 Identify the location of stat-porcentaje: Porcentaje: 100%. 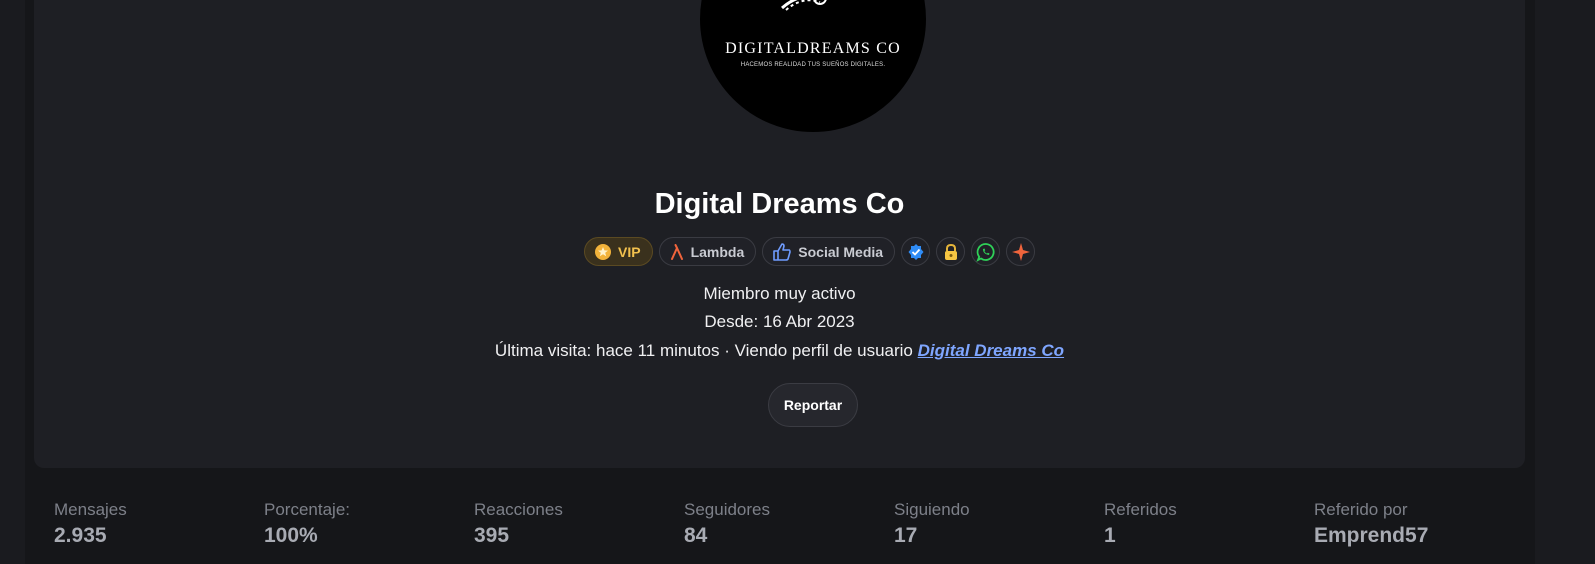
(307, 525).